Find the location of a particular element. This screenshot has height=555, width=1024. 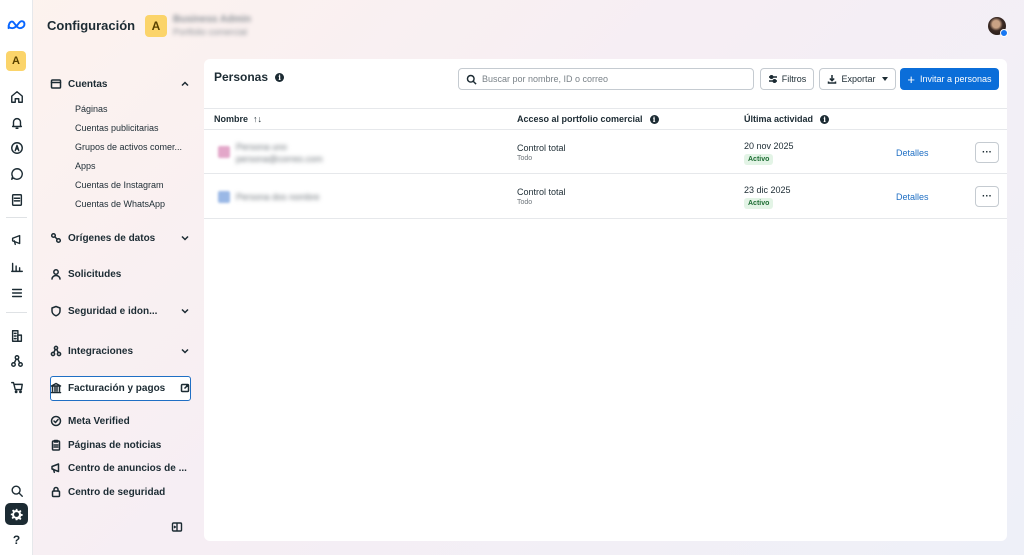

person-name: Persona dos nombre is located at coordinates (278, 197).